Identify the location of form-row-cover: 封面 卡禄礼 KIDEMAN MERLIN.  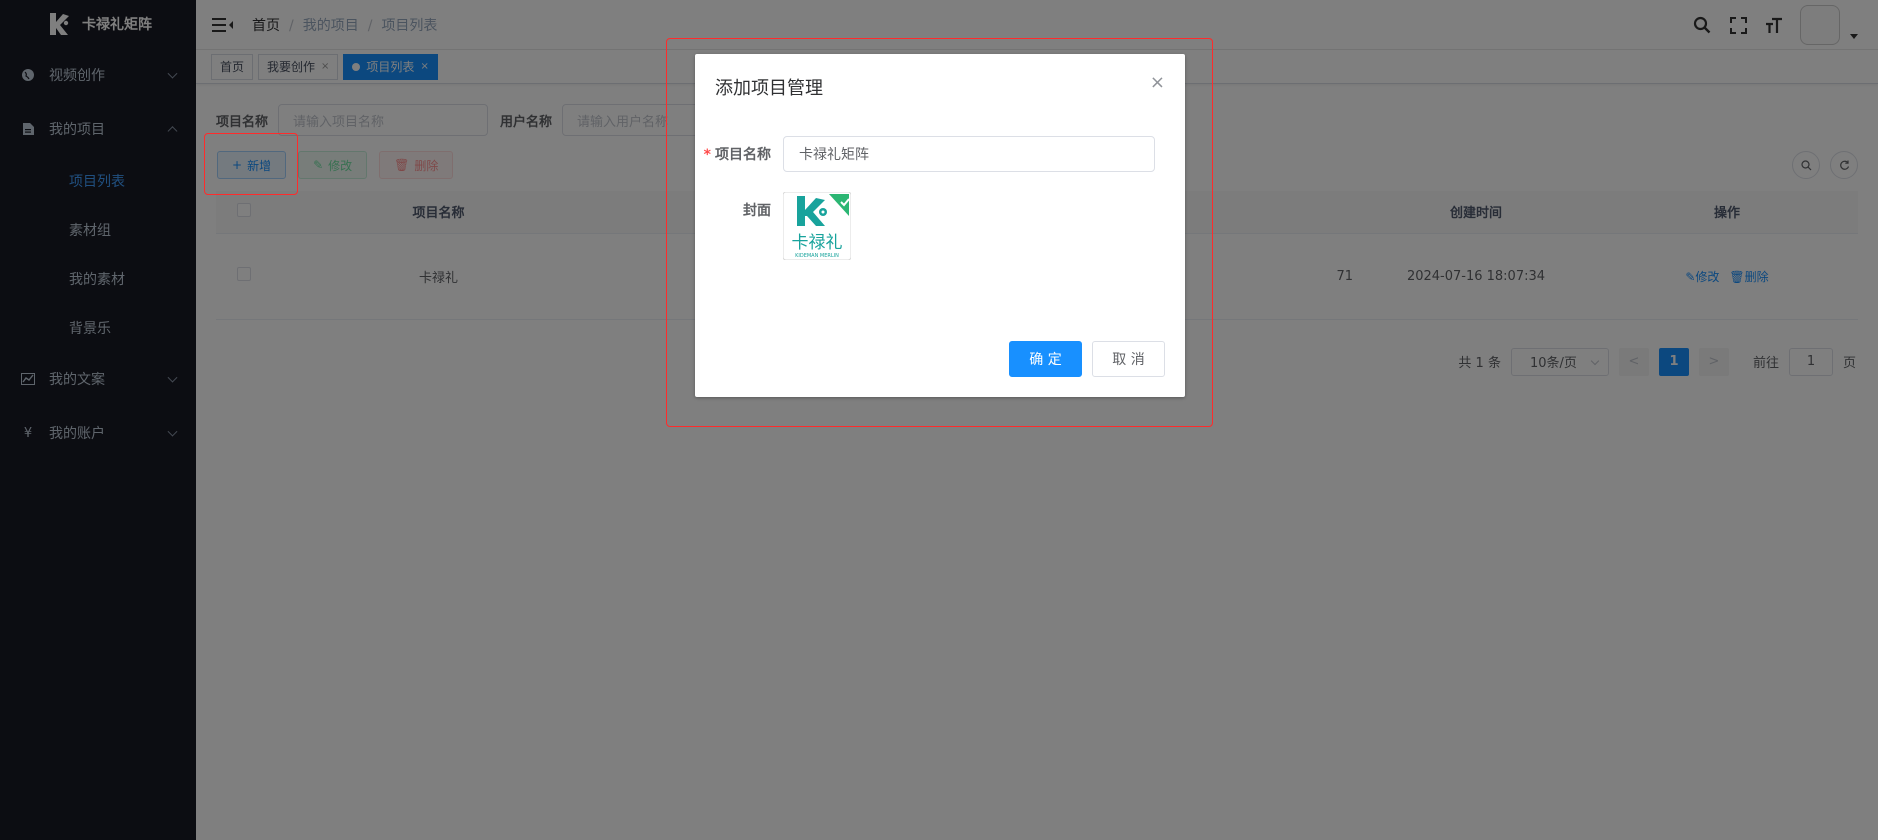
(773, 226).